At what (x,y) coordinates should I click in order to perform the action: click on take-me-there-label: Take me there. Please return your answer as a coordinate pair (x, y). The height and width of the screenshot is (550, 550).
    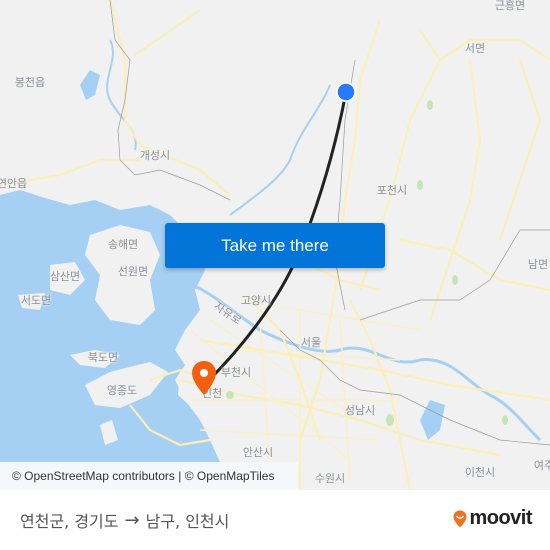
    Looking at the image, I should click on (275, 245).